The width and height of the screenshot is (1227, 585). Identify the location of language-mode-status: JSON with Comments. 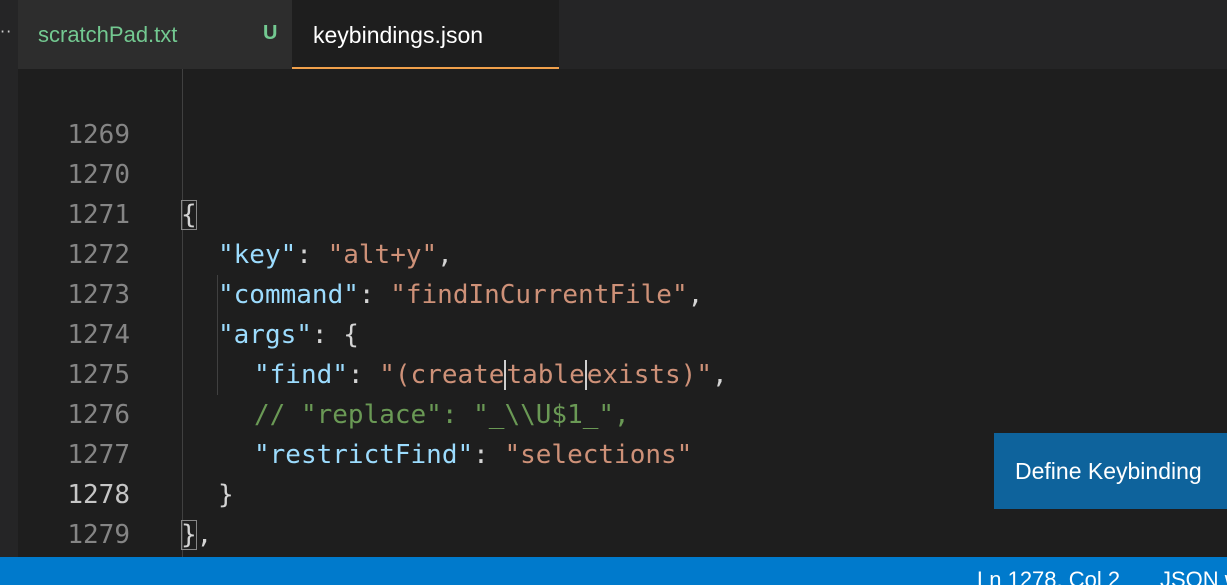
(1193, 576).